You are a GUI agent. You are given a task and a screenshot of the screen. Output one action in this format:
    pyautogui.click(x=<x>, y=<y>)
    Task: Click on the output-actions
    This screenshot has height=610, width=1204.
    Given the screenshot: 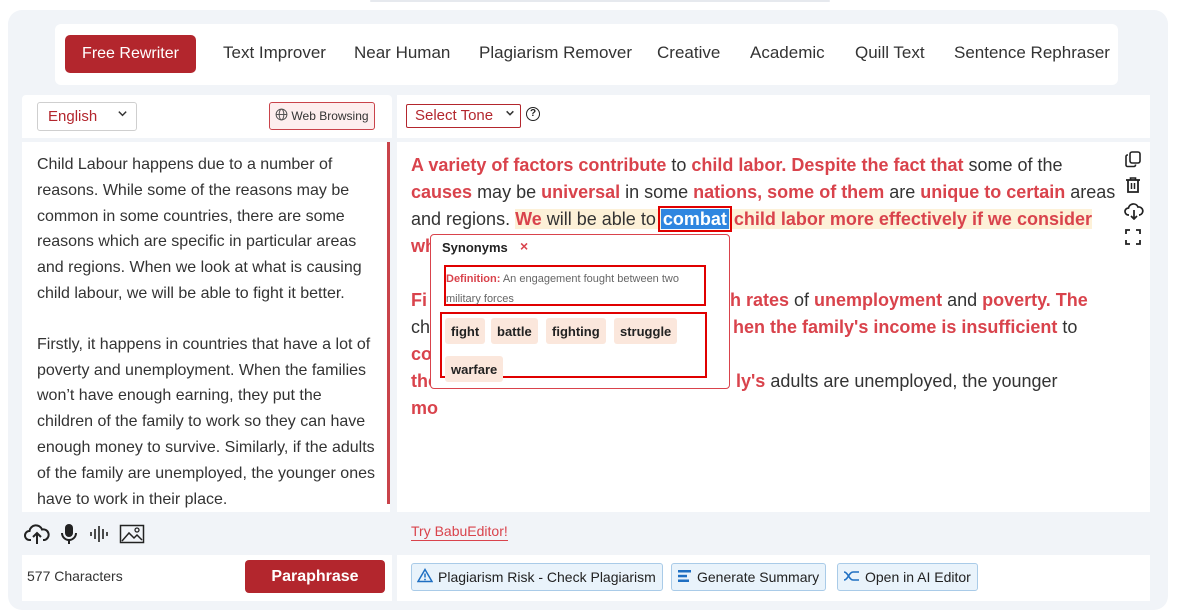 What is the action you would take?
    pyautogui.click(x=1134, y=198)
    